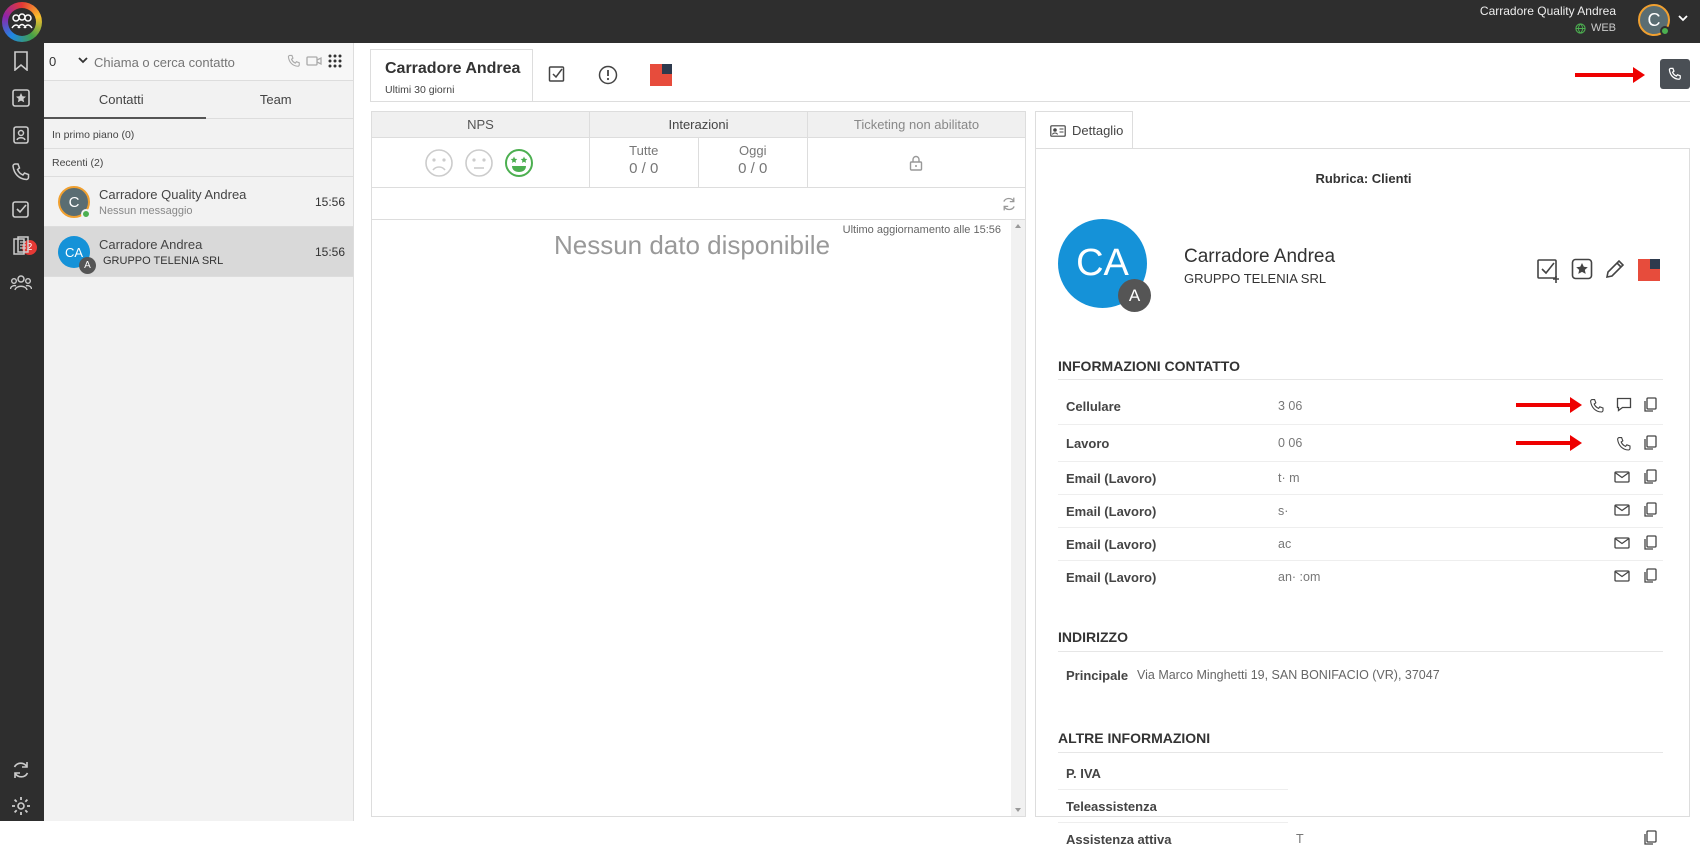 Image resolution: width=1700 pixels, height=856 pixels. I want to click on dialpad-icon, so click(335, 61).